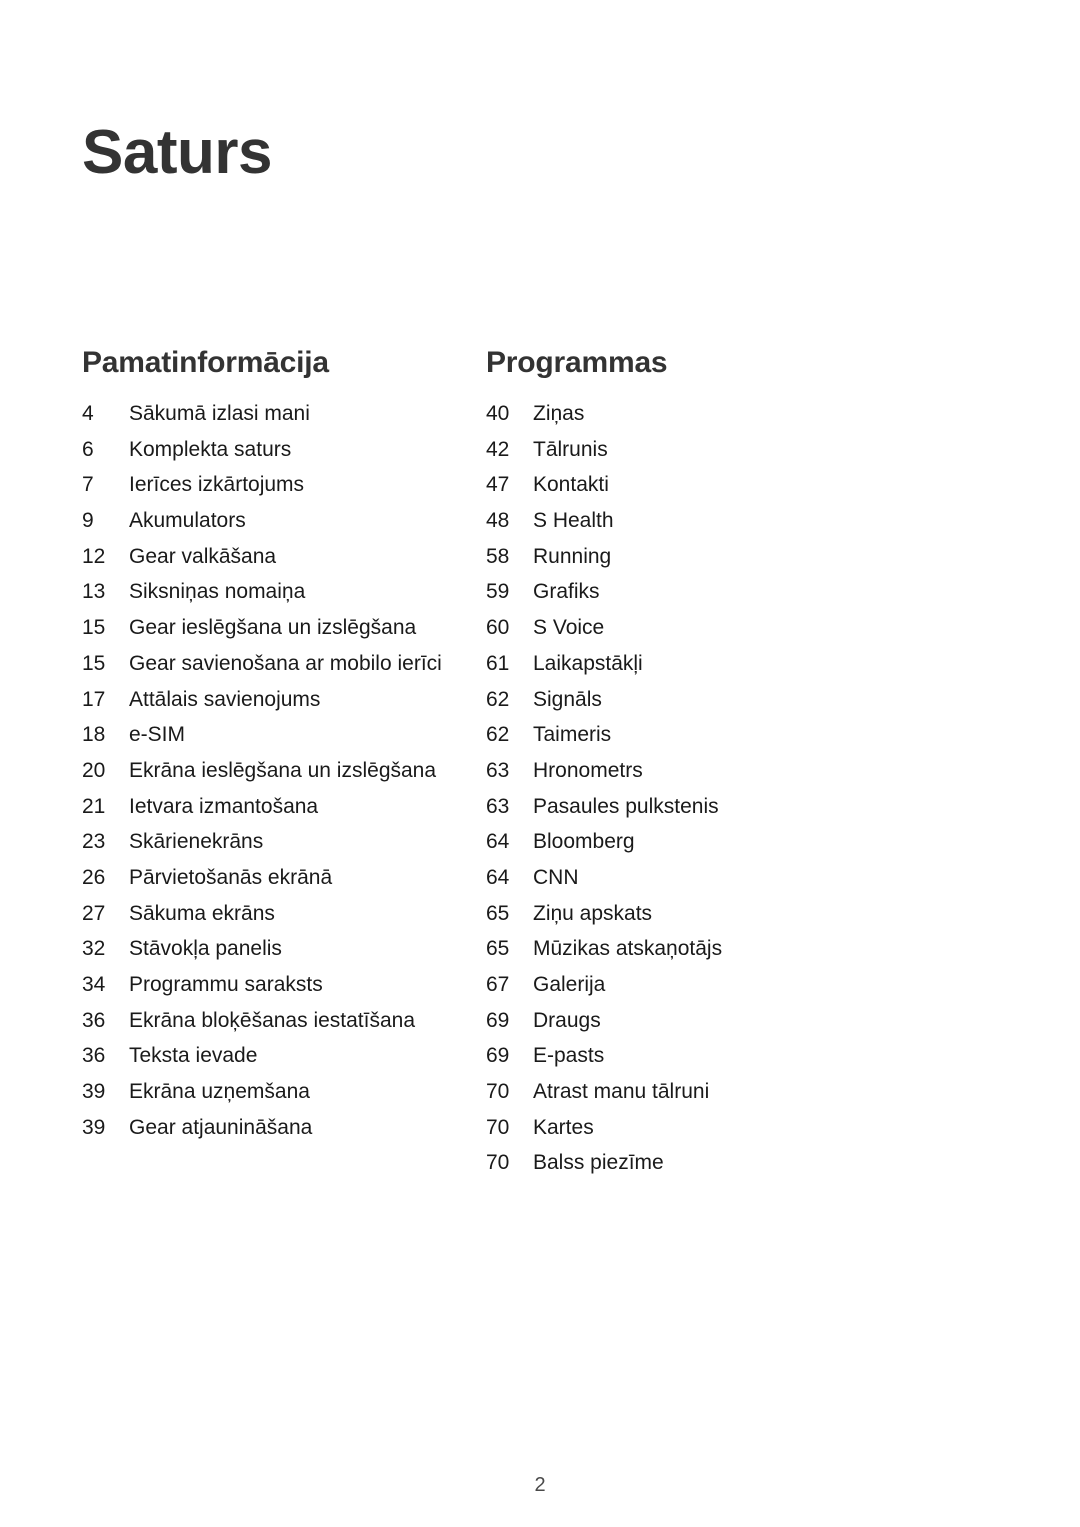 This screenshot has height=1527, width=1080. What do you see at coordinates (732, 563) in the screenshot?
I see `toc-entry: 58 Running` at bounding box center [732, 563].